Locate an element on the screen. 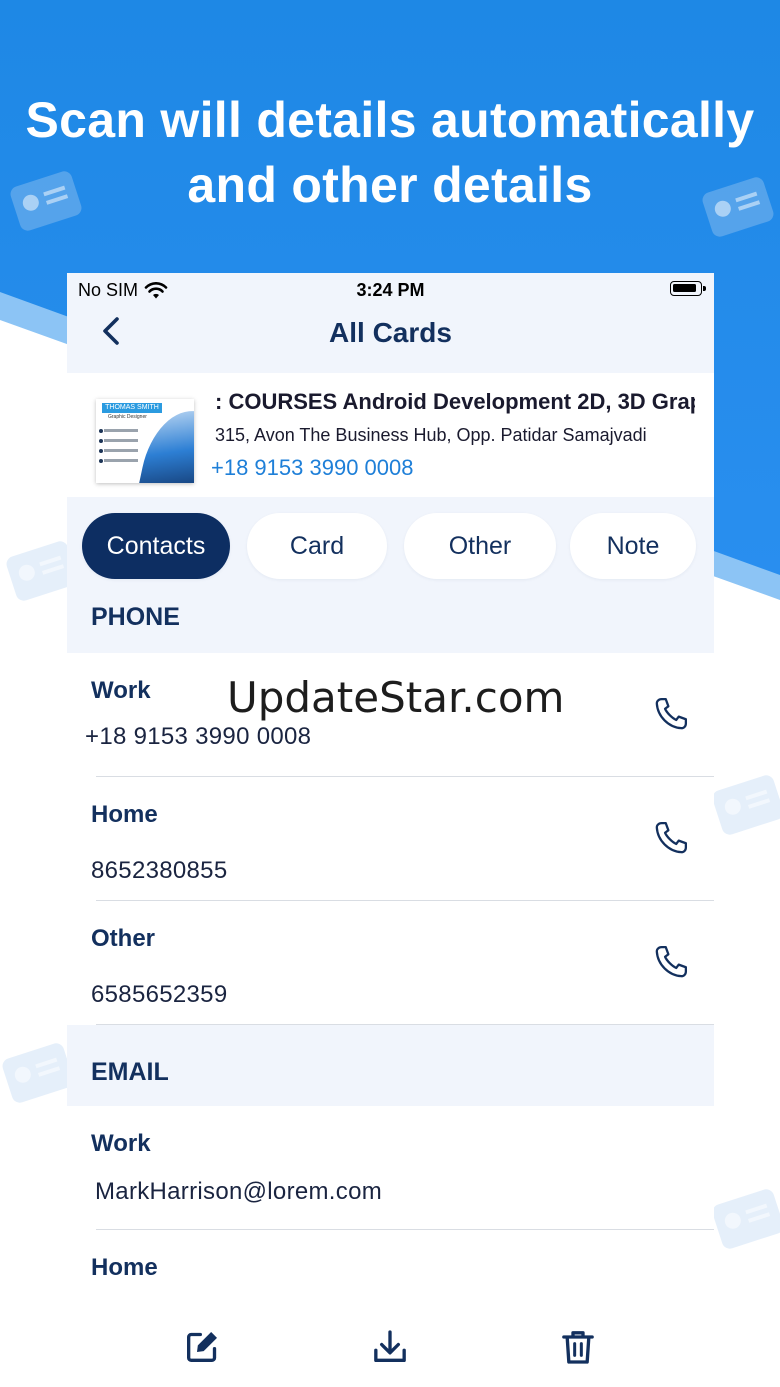 The width and height of the screenshot is (780, 1387). phone-value: +18 9153 3990 0008 is located at coordinates (198, 736).